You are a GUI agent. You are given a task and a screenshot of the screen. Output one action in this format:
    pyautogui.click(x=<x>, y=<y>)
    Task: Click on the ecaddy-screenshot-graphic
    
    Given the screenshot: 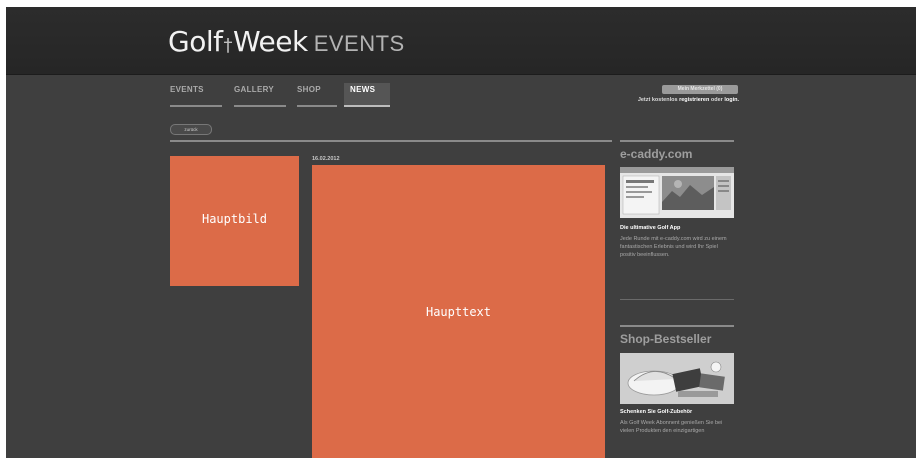 What is the action you would take?
    pyautogui.click(x=677, y=192)
    